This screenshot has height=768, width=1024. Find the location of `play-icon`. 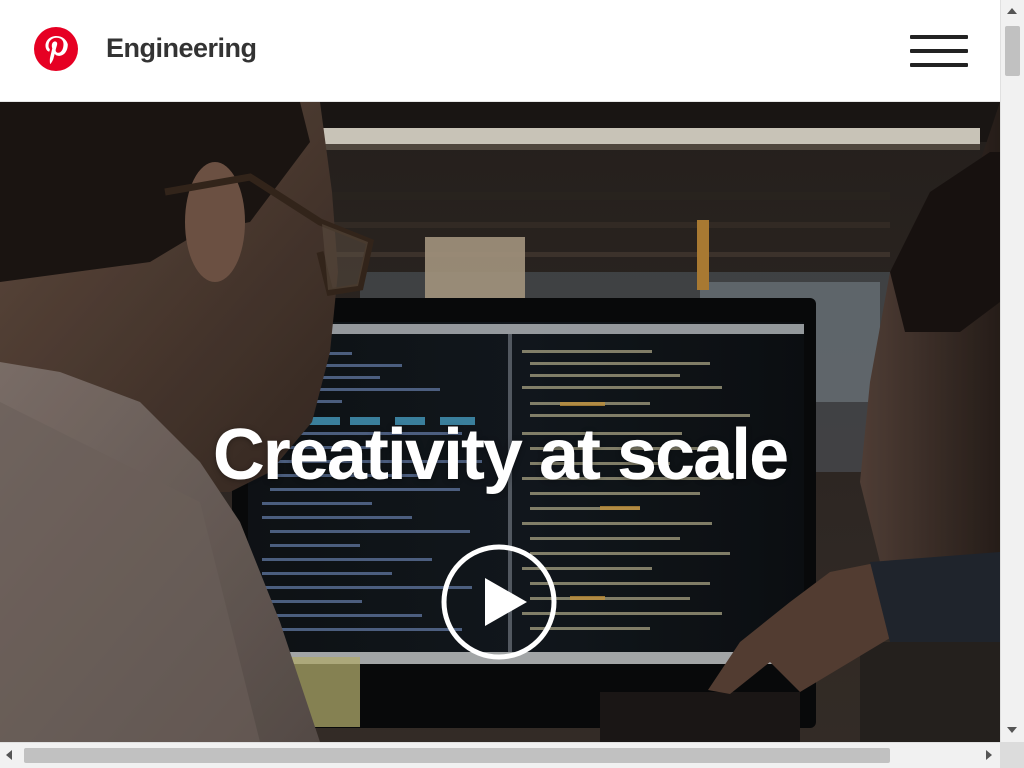

play-icon is located at coordinates (499, 602).